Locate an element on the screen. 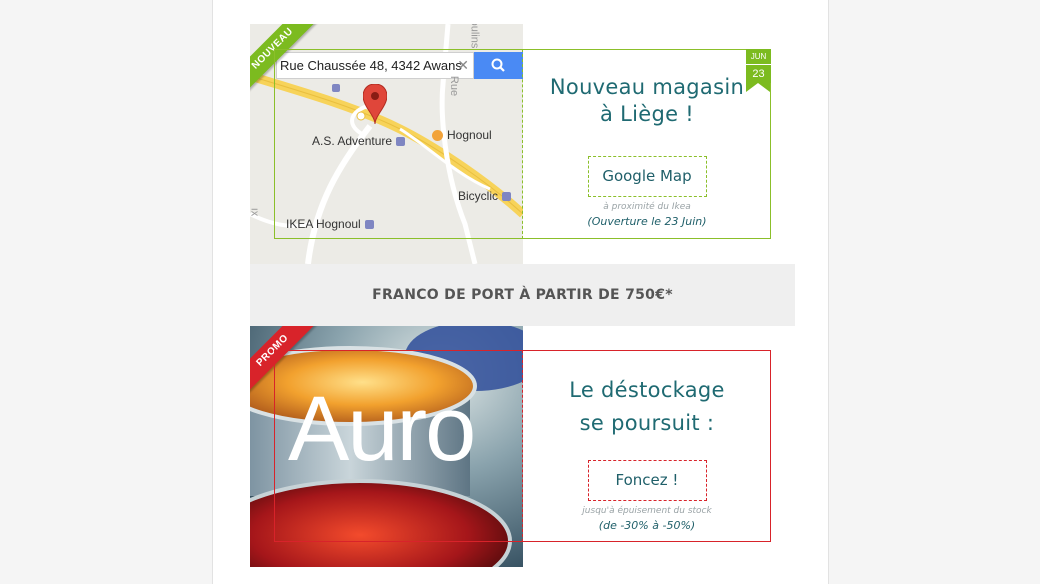 This screenshot has height=584, width=1040. promo-cta-button: Foncez ! is located at coordinates (647, 480).